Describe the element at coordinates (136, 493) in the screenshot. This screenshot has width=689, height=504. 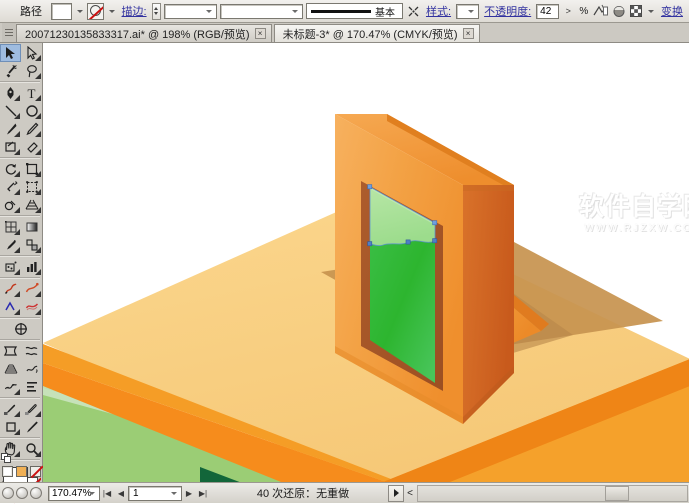
I see `artboard-number-value: 1` at that location.